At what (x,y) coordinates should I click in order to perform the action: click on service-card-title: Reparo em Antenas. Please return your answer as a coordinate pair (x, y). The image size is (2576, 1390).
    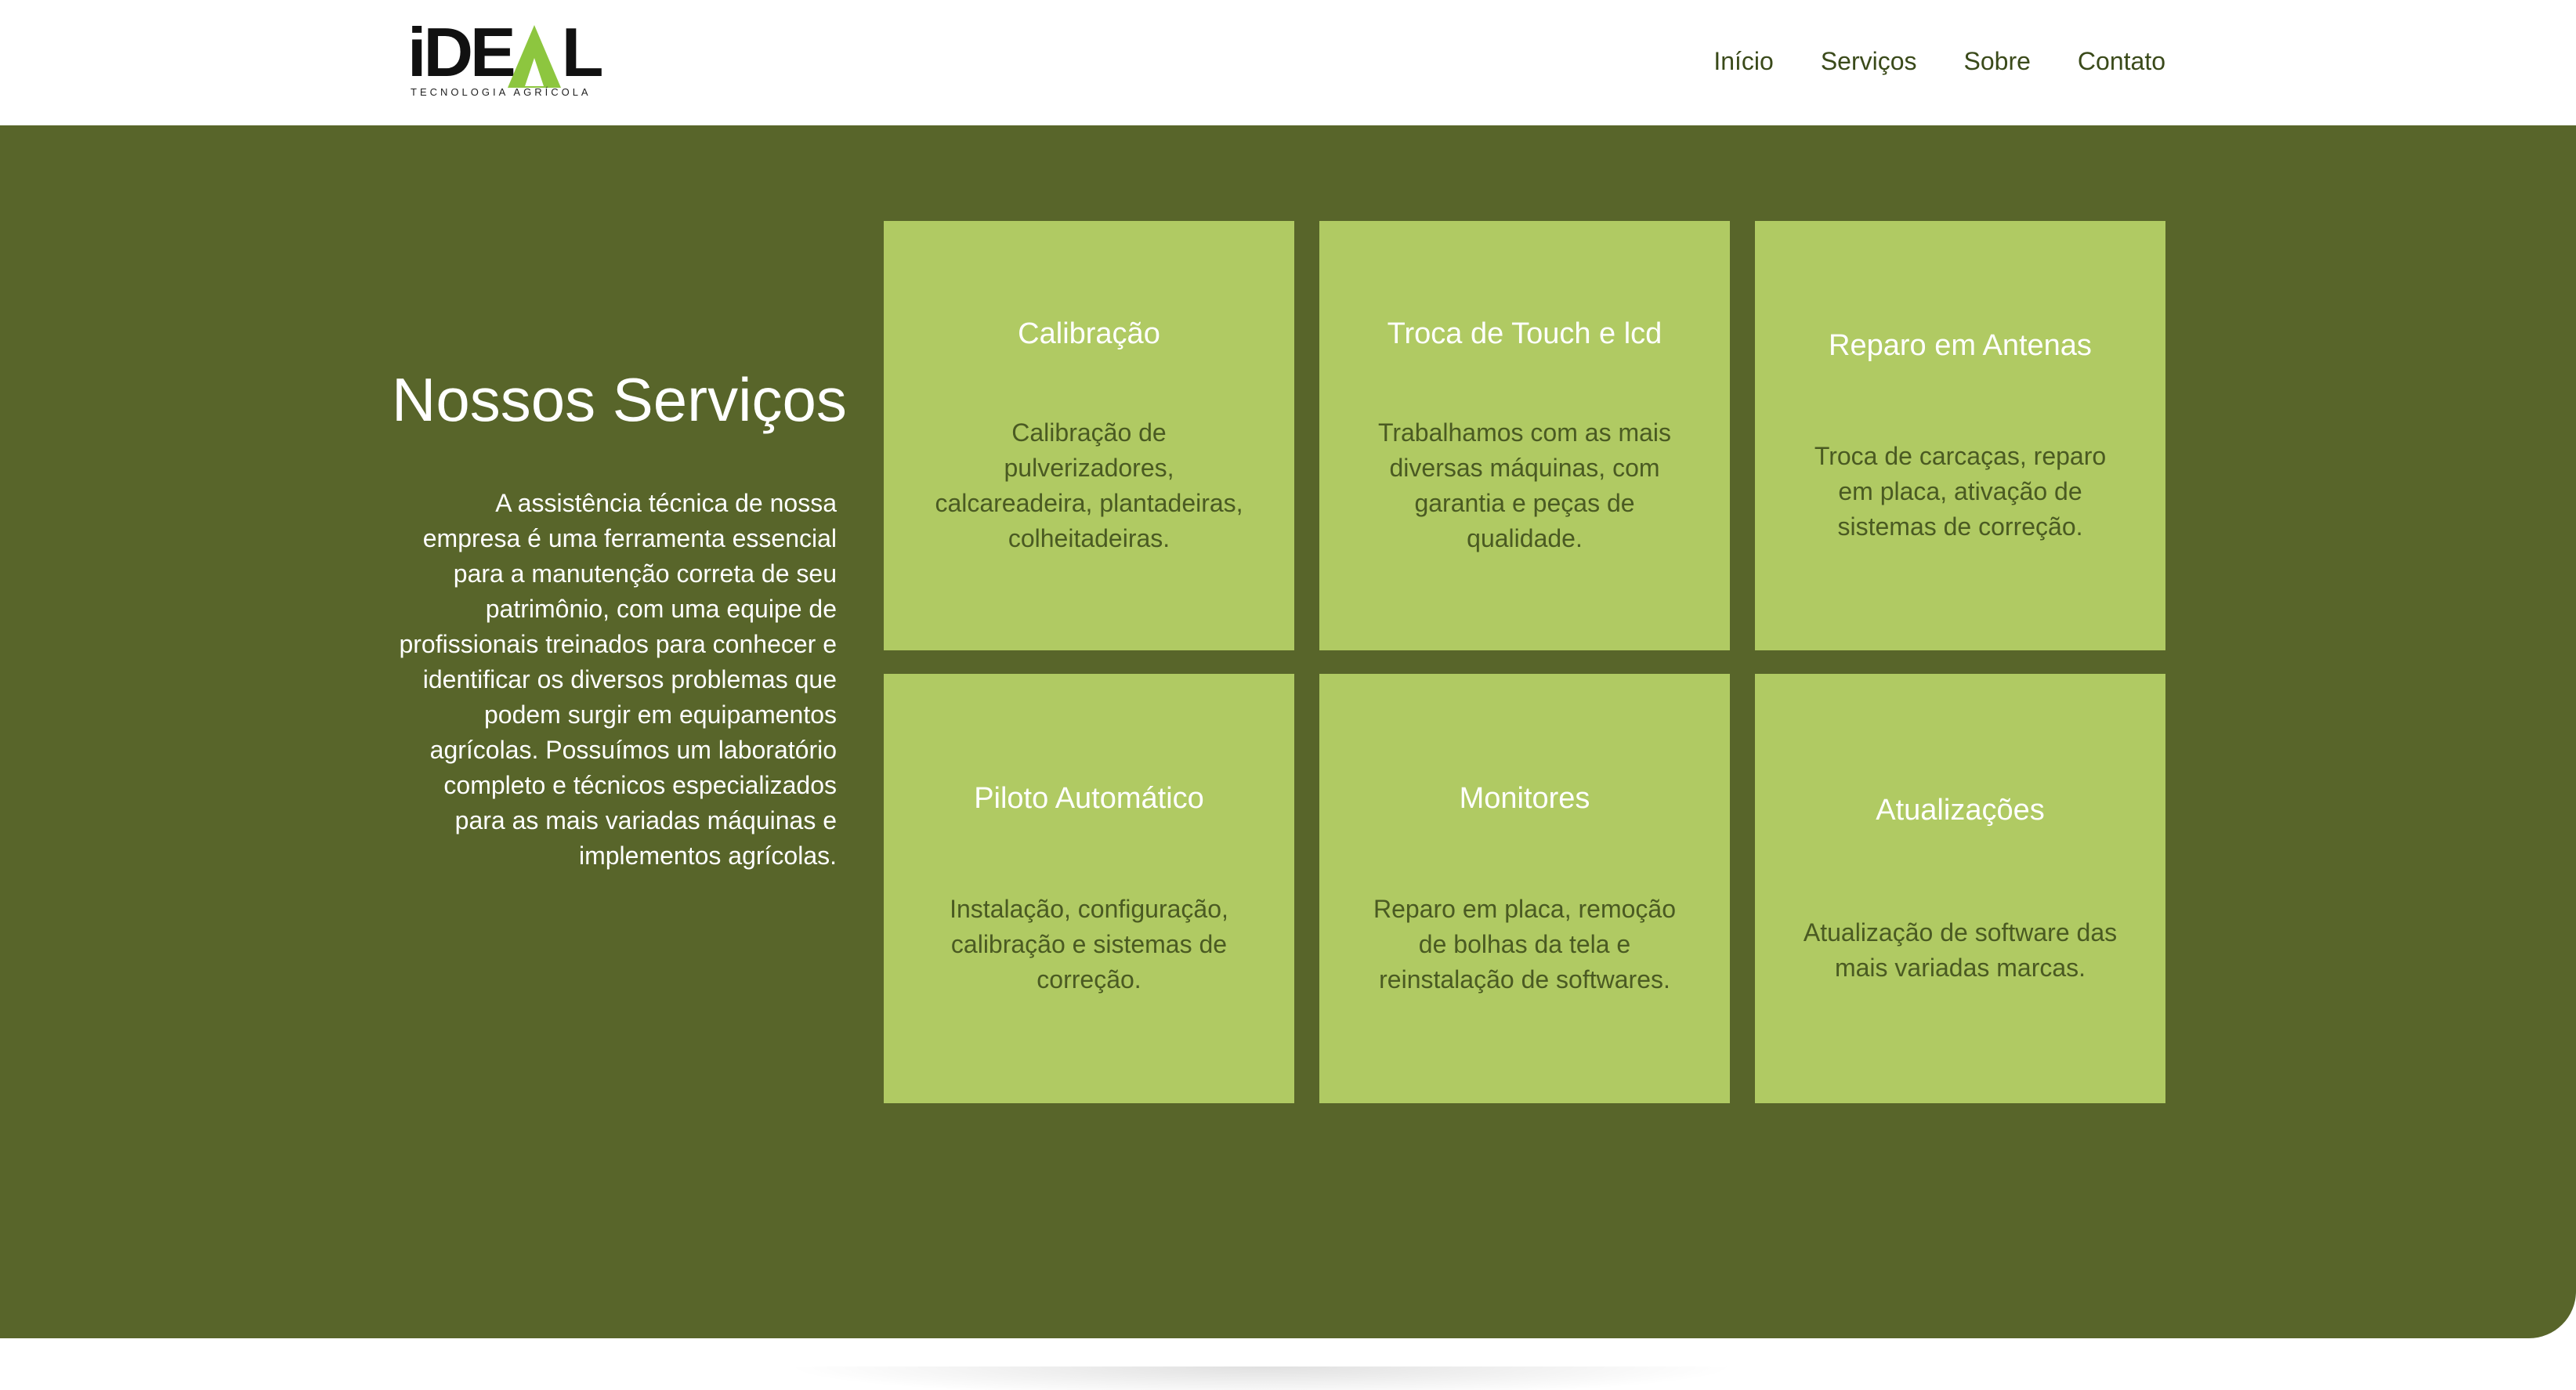
    Looking at the image, I should click on (1961, 346).